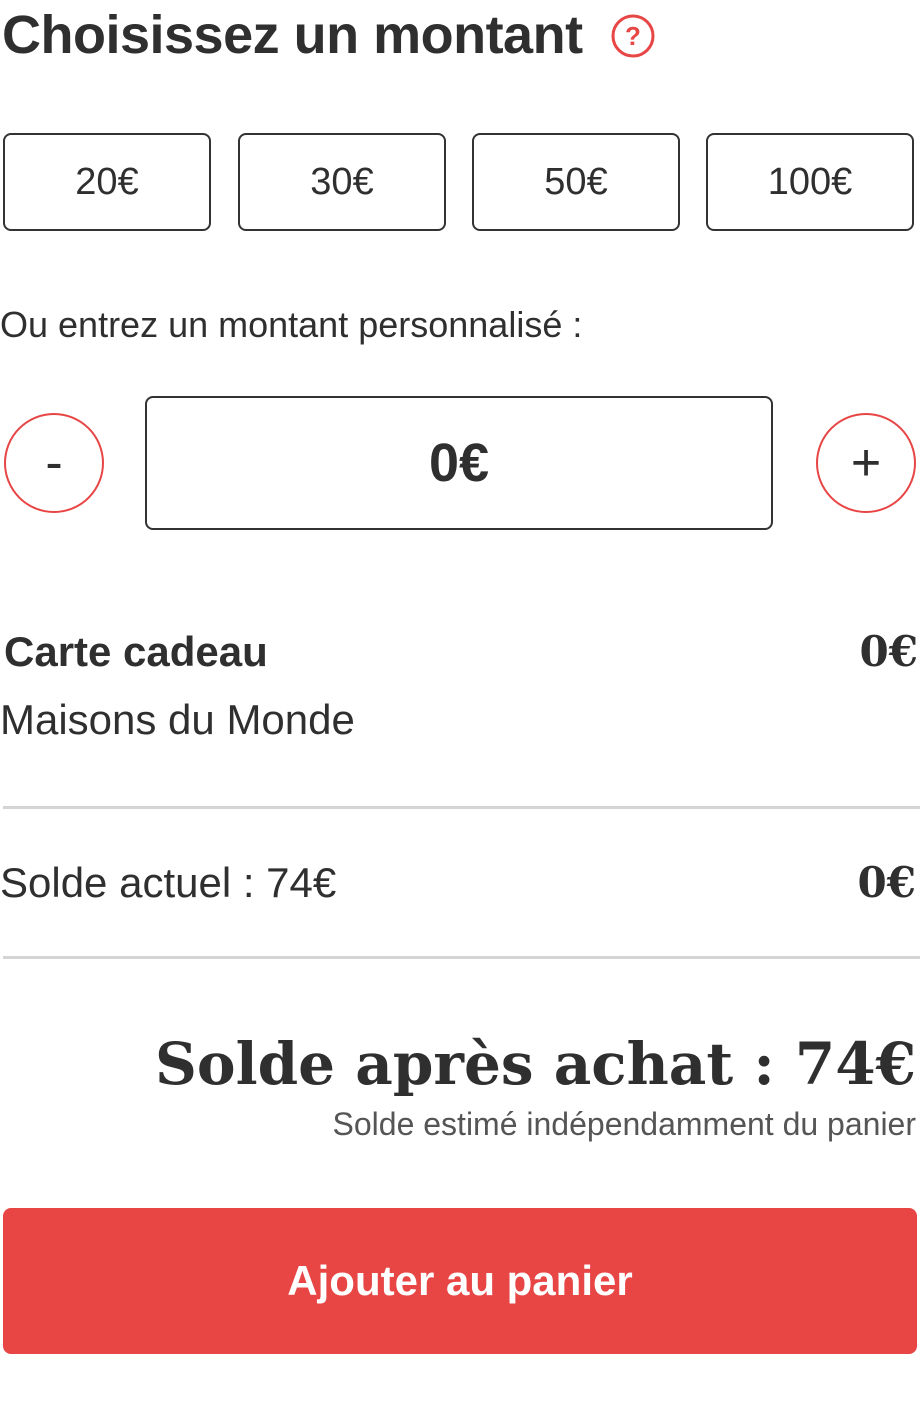  Describe the element at coordinates (460, 183) in the screenshot. I see `preset-amounts: 20€ 30€ 50€ 100€` at that location.